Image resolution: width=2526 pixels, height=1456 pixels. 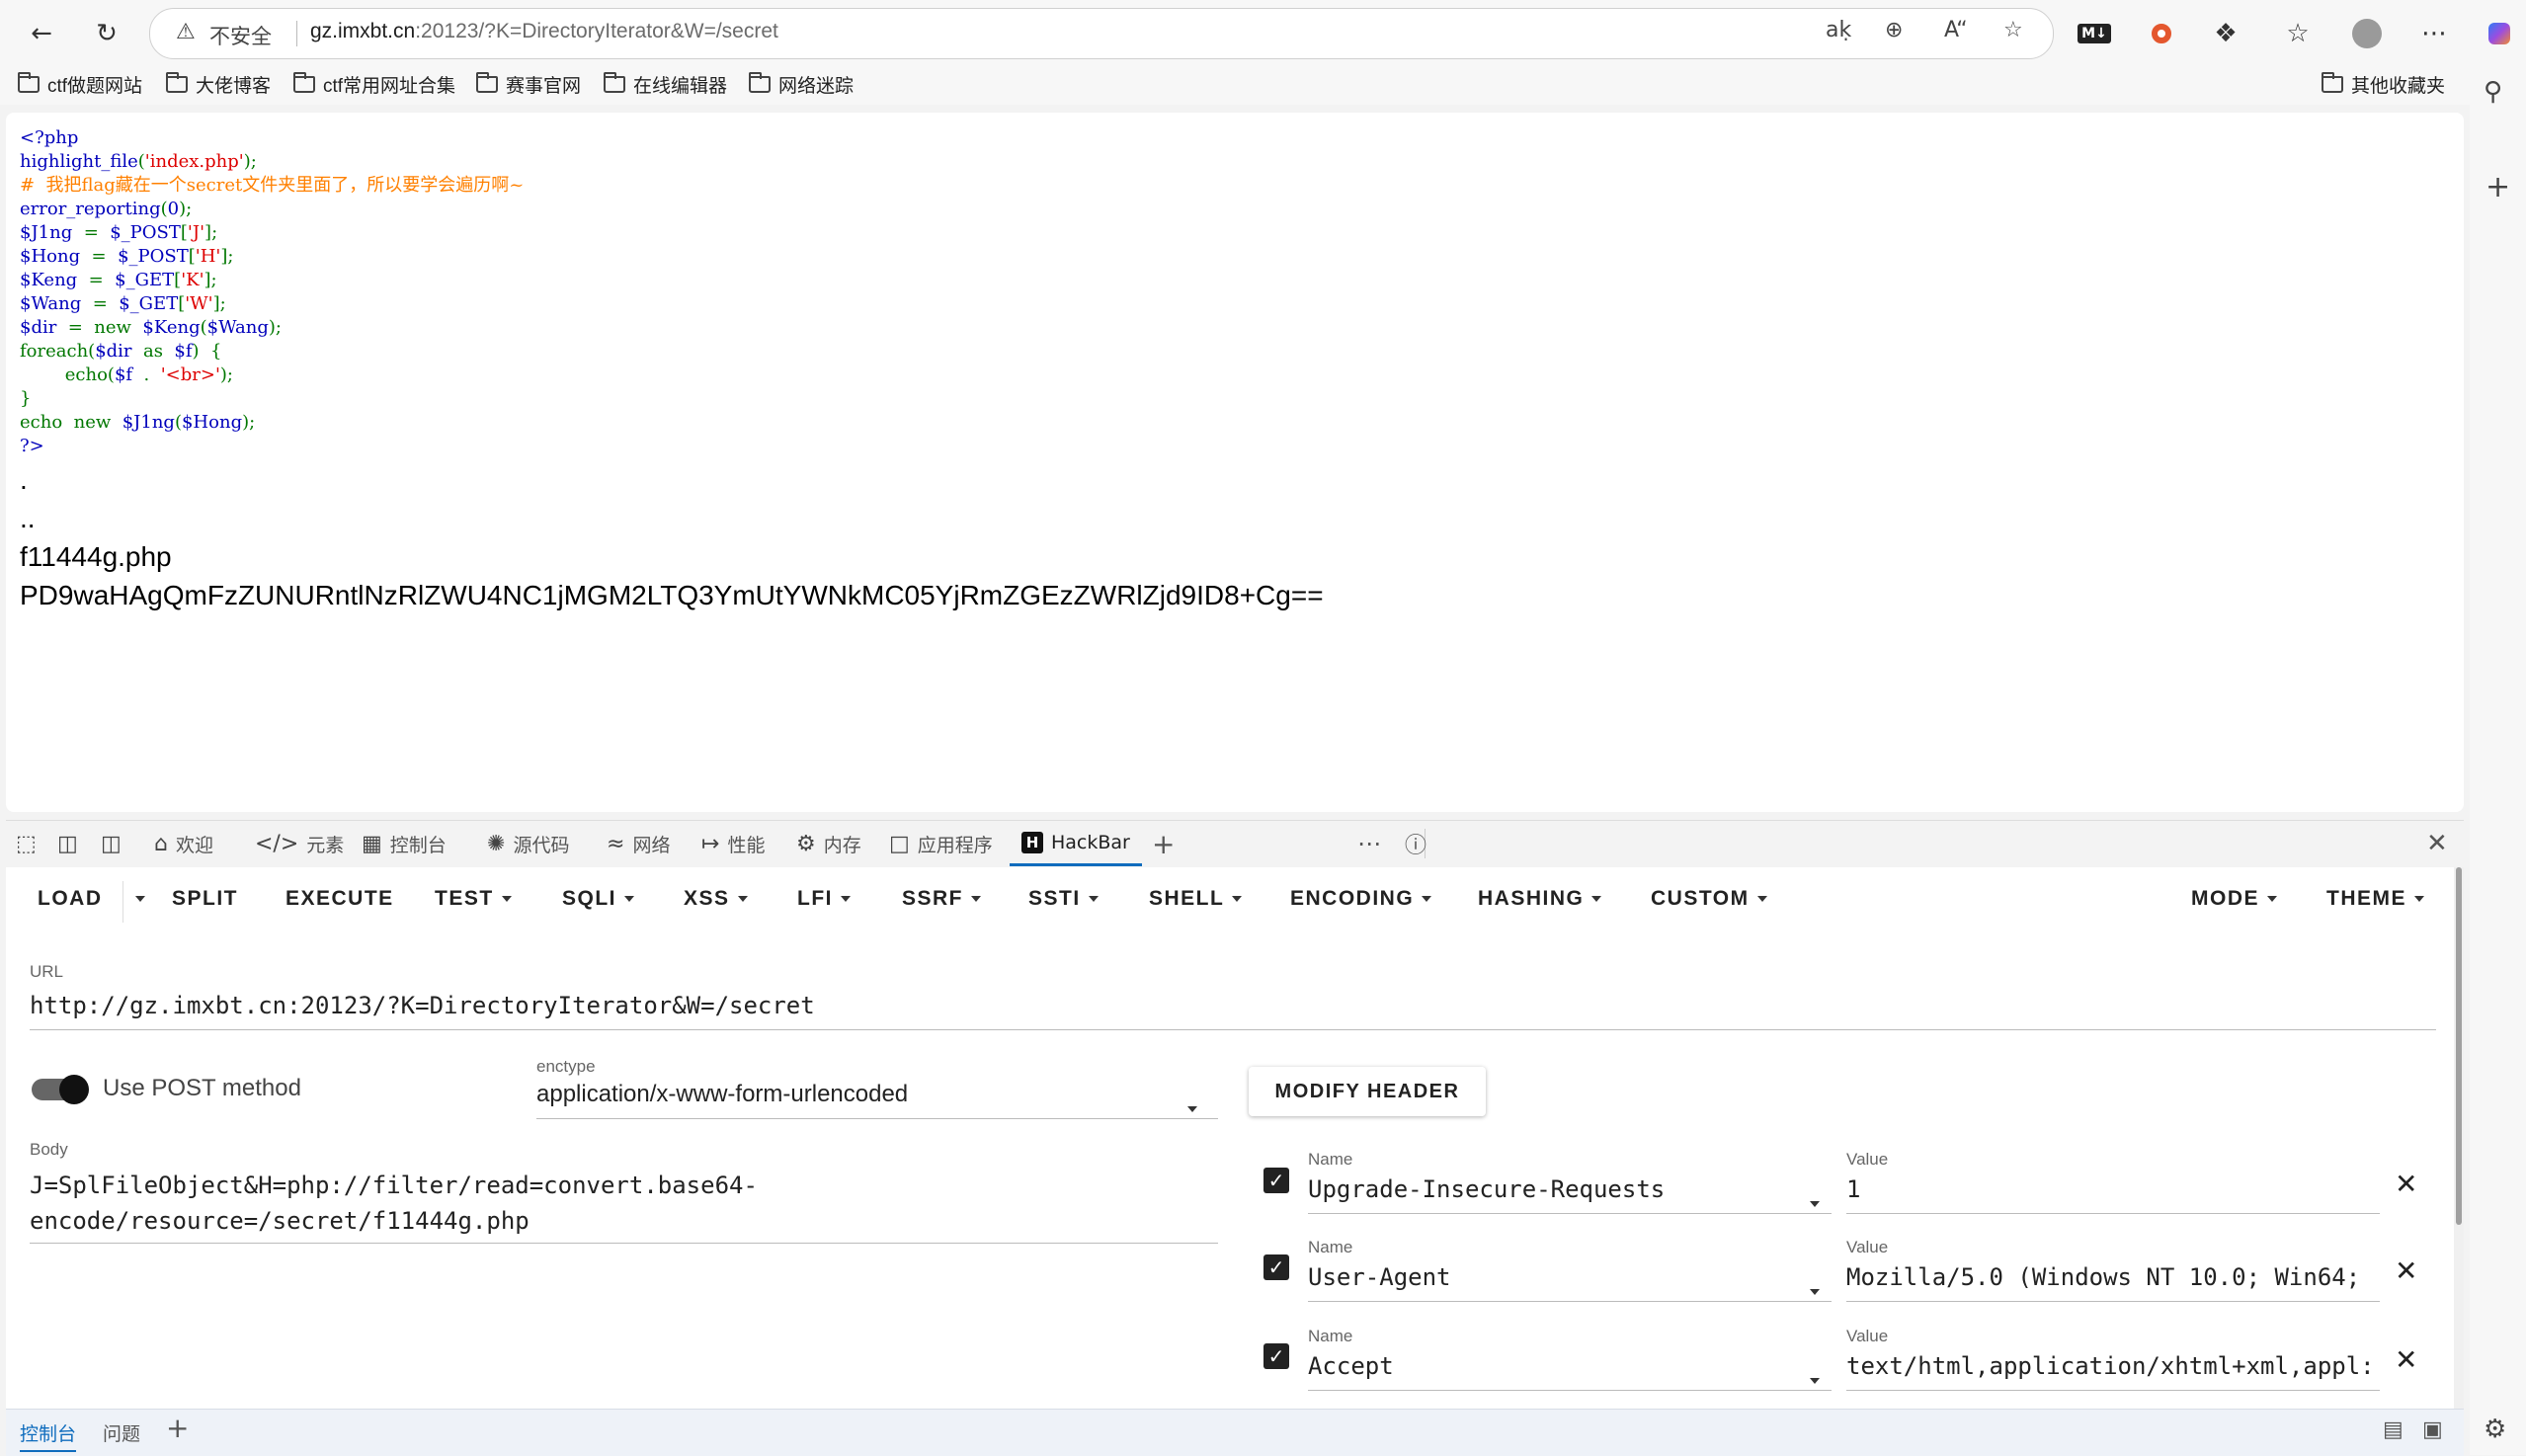 What do you see at coordinates (2437, 843) in the screenshot?
I see `close-devtools-icon: ✕` at bounding box center [2437, 843].